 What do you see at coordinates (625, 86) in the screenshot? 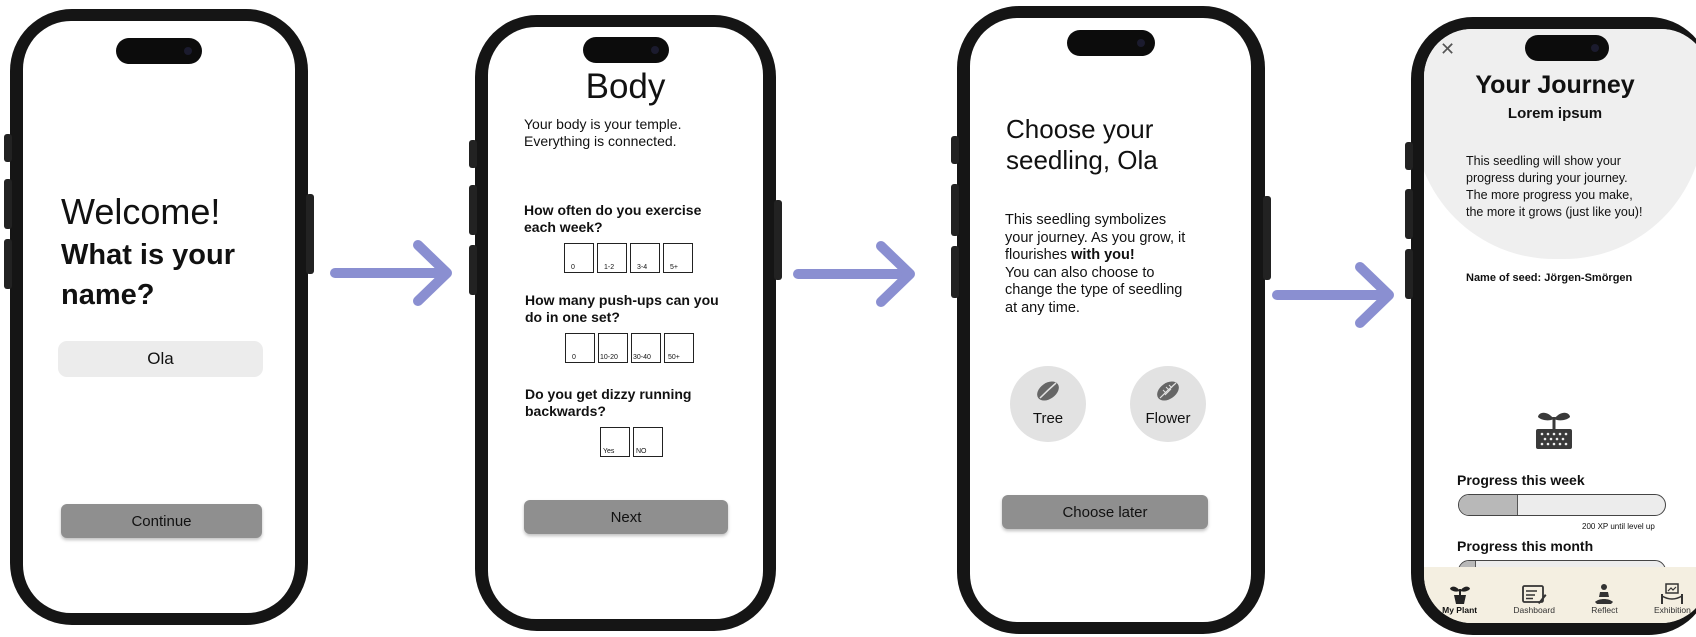
I see `page-title: Body` at bounding box center [625, 86].